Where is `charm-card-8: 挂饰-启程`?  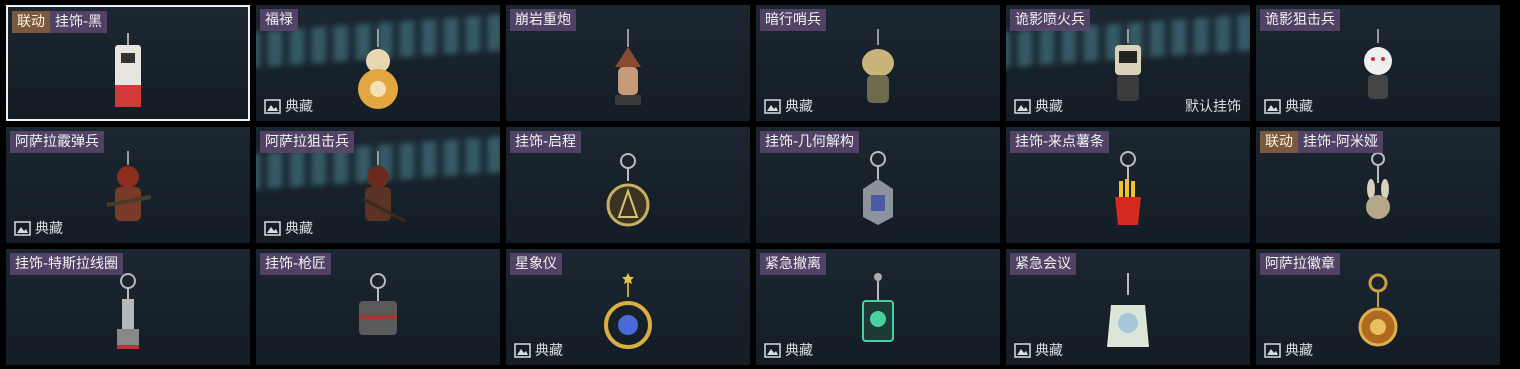
charm-card-8: 挂饰-启程 is located at coordinates (628, 185).